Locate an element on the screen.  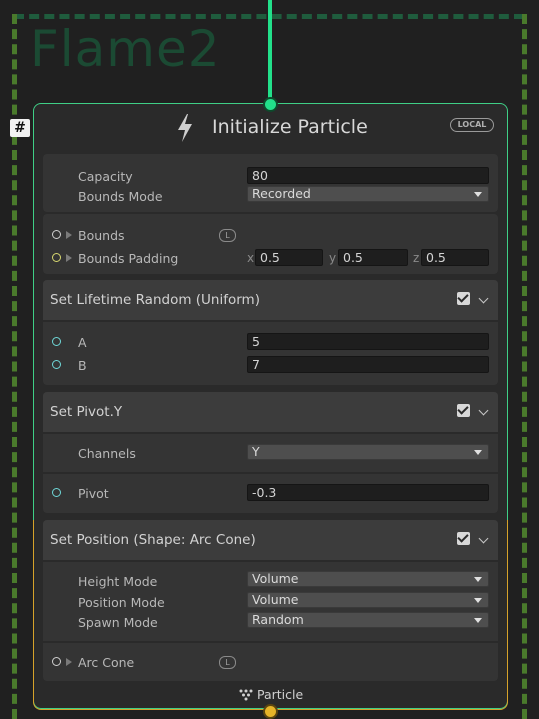
position-mode-value: Volume is located at coordinates (275, 599).